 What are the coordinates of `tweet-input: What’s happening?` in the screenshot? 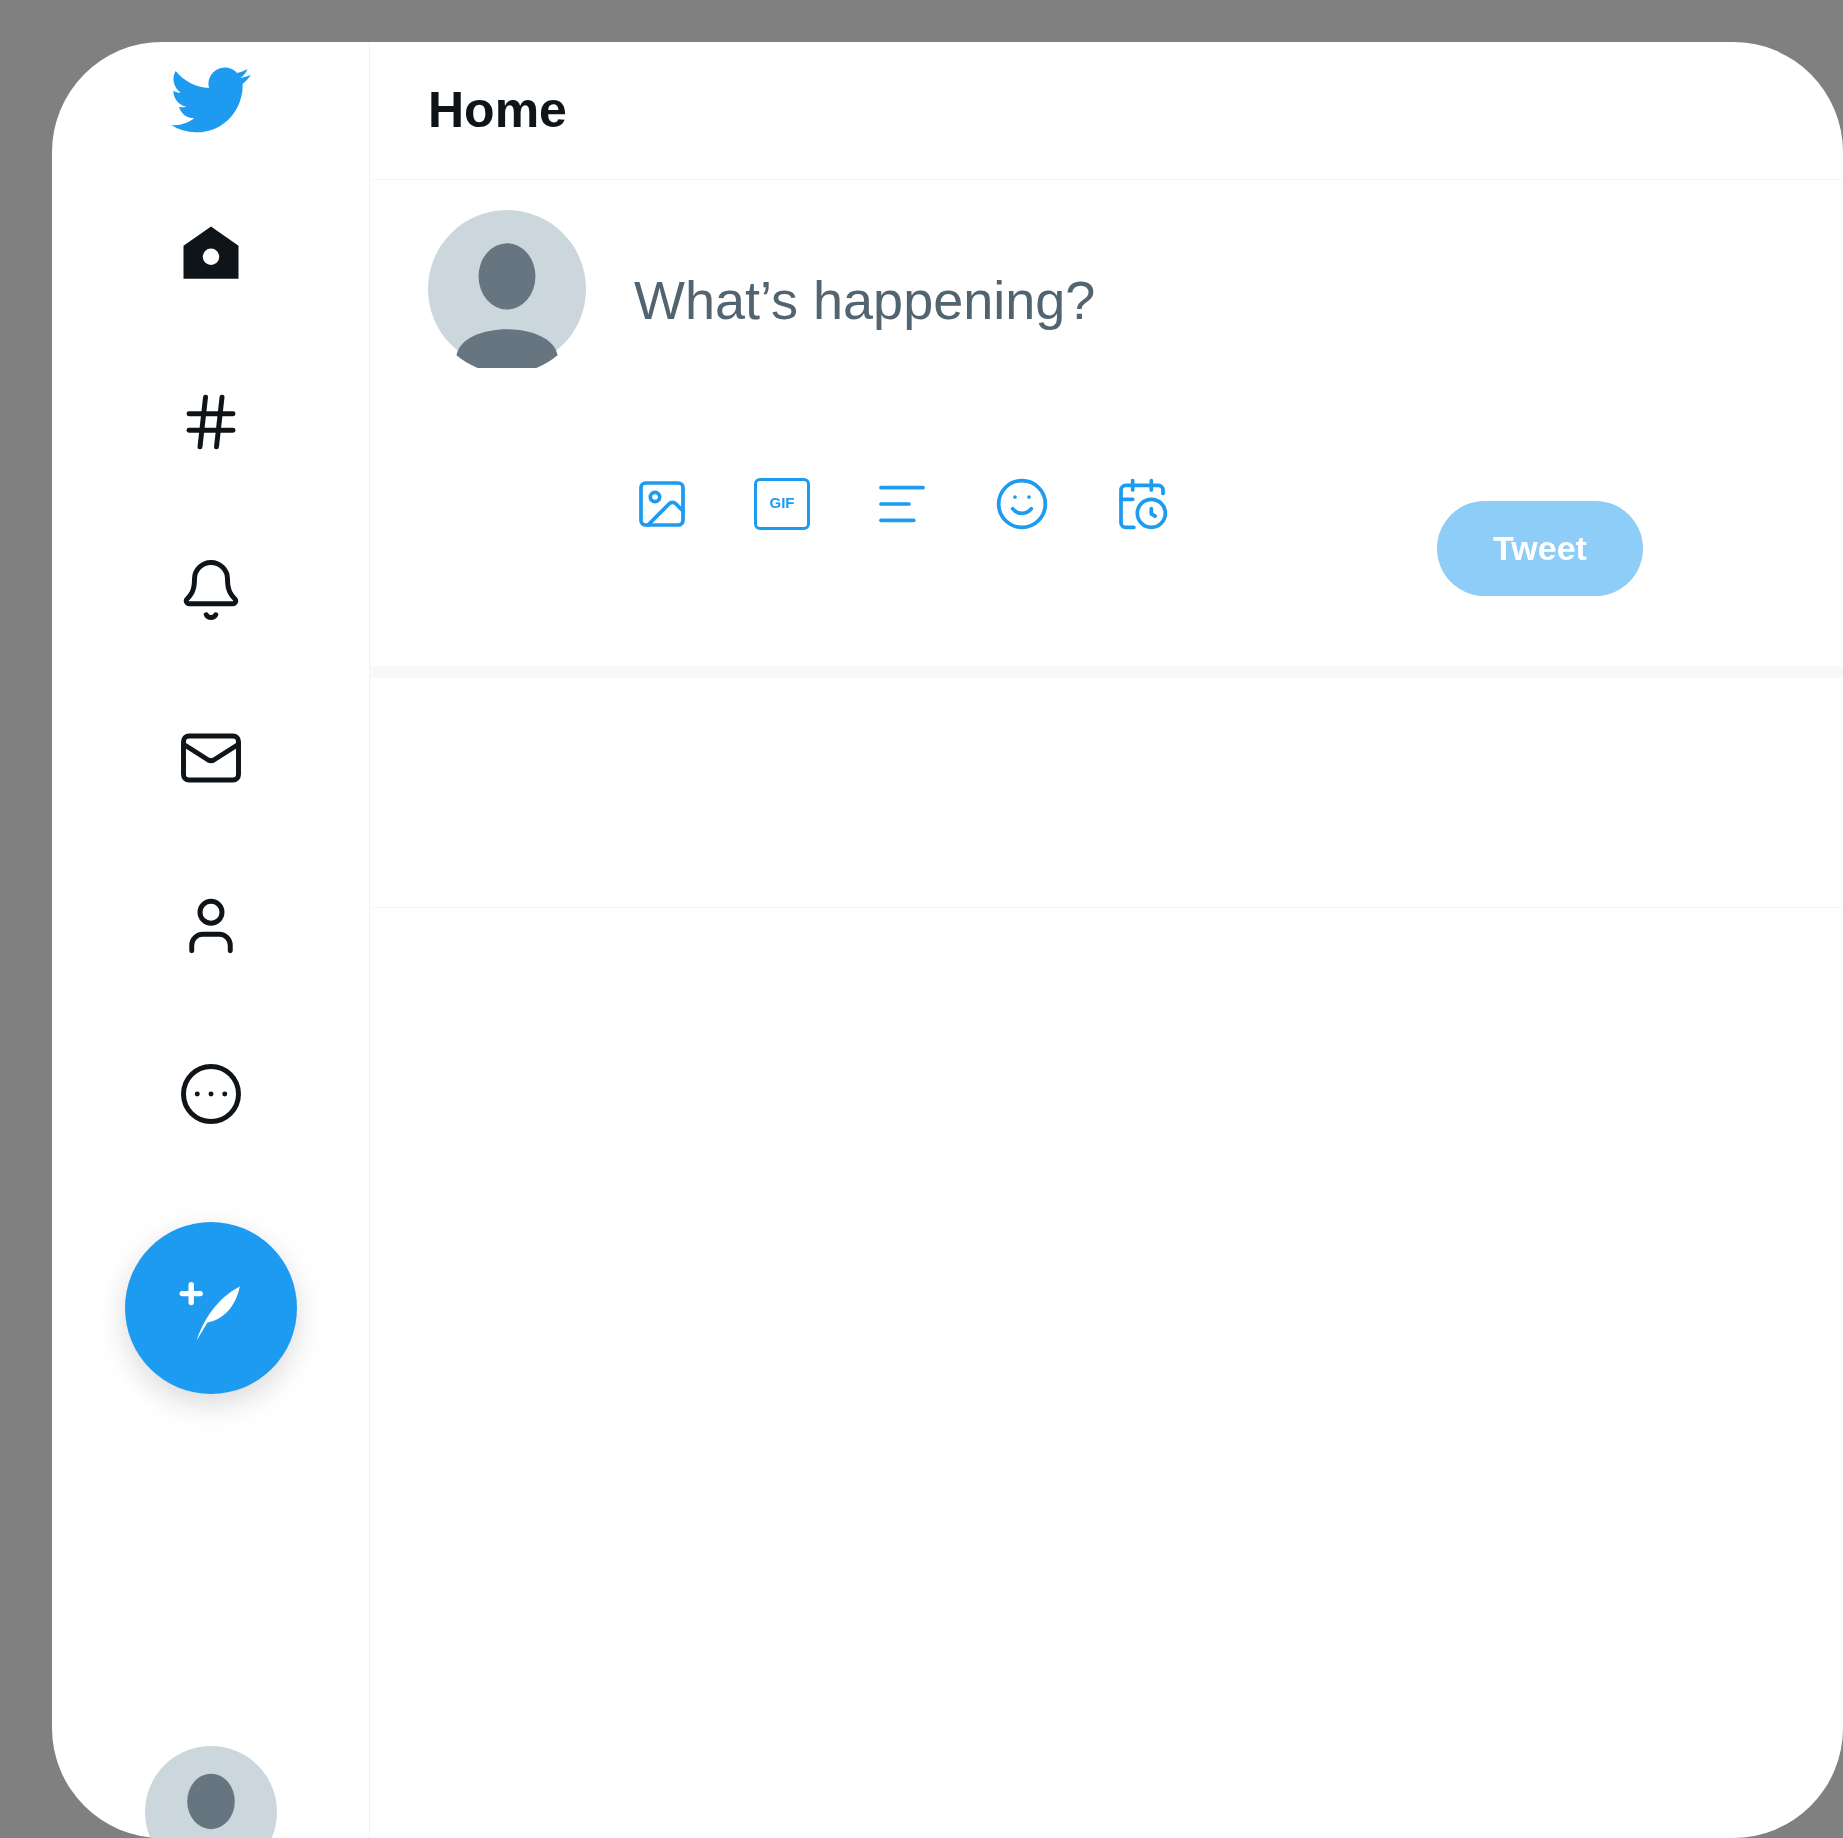 It's located at (1084, 300).